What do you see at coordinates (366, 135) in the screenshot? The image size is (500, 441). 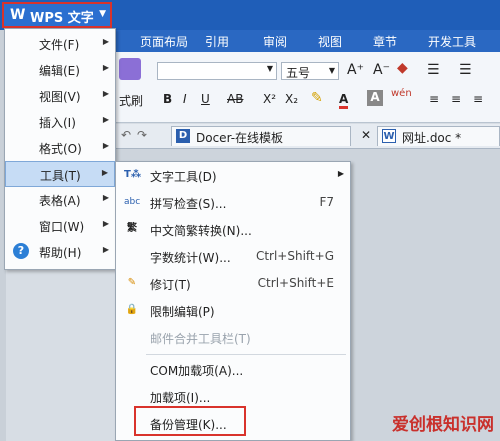 I see `close-tab-icon: ✕` at bounding box center [366, 135].